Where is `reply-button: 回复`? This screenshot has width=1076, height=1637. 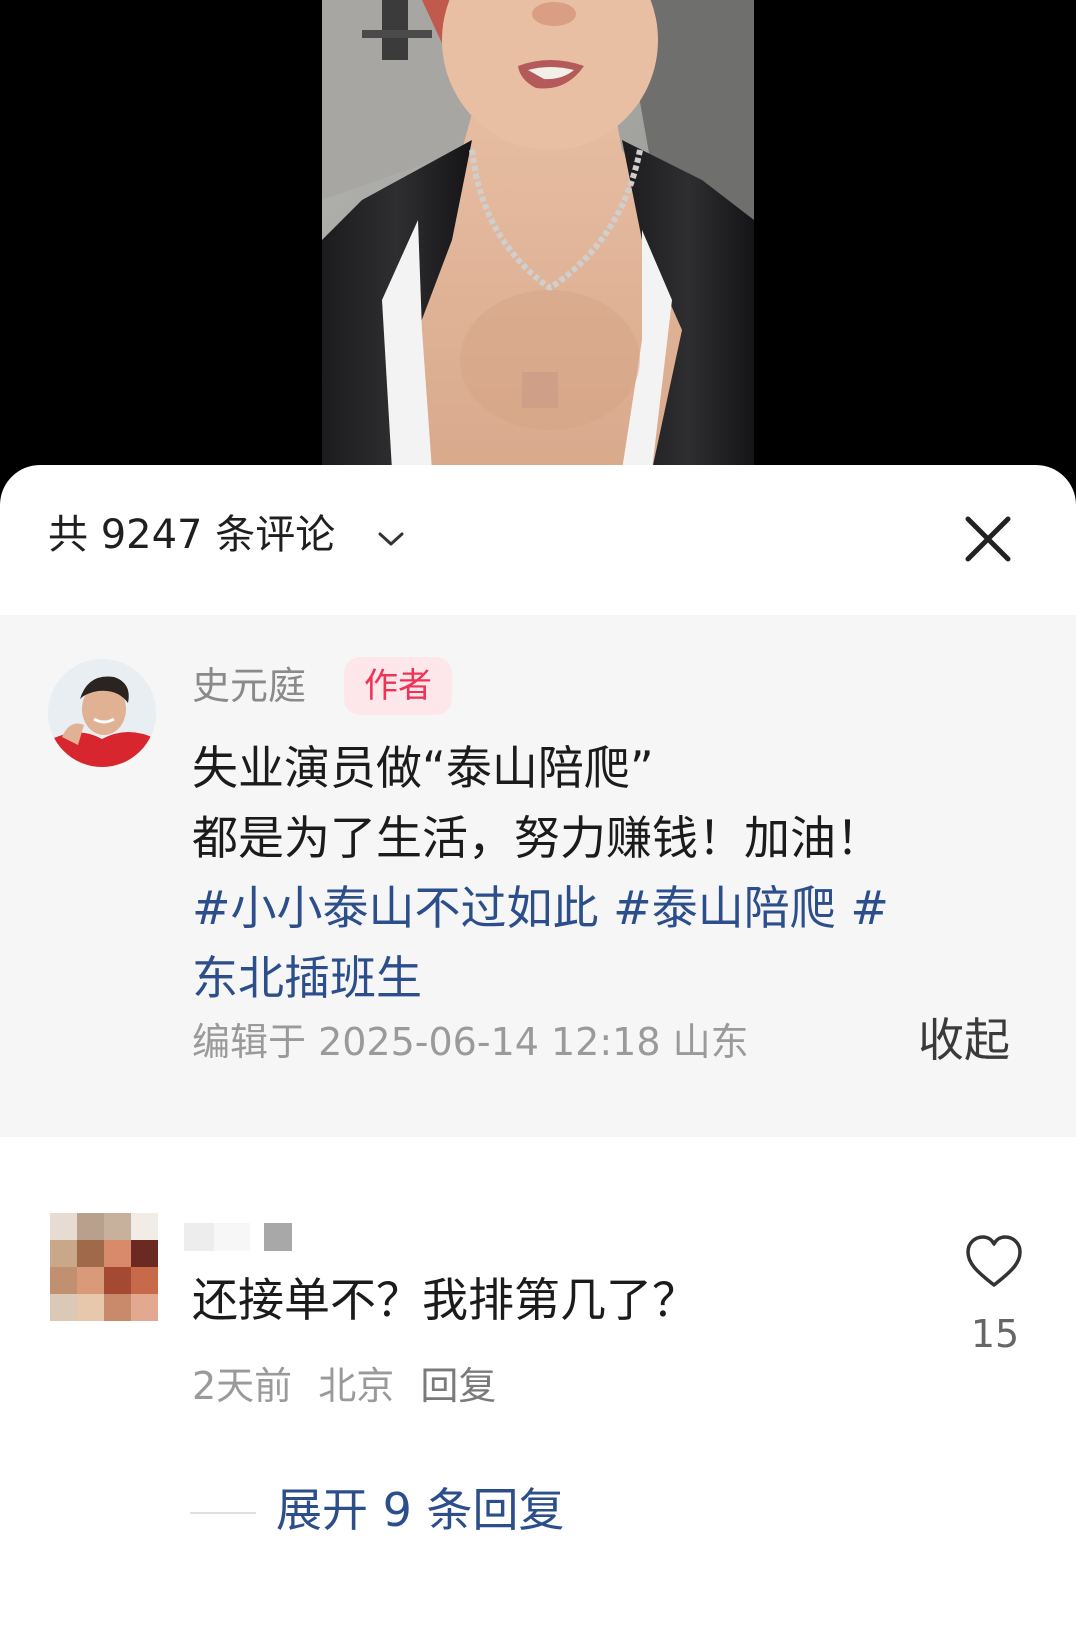 reply-button: 回复 is located at coordinates (458, 1386).